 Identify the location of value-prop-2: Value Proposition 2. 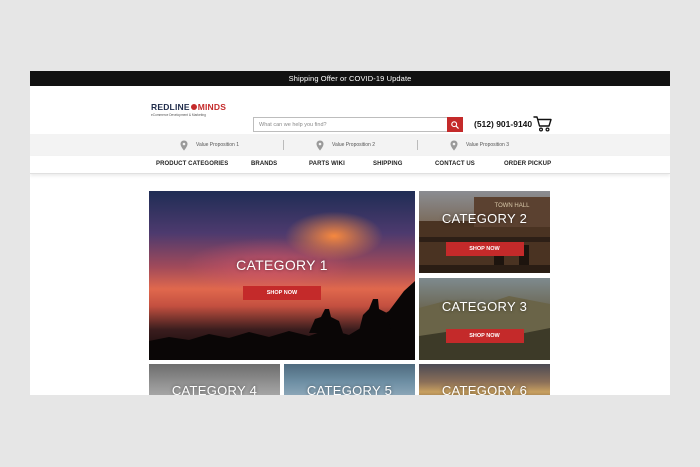
(345, 145).